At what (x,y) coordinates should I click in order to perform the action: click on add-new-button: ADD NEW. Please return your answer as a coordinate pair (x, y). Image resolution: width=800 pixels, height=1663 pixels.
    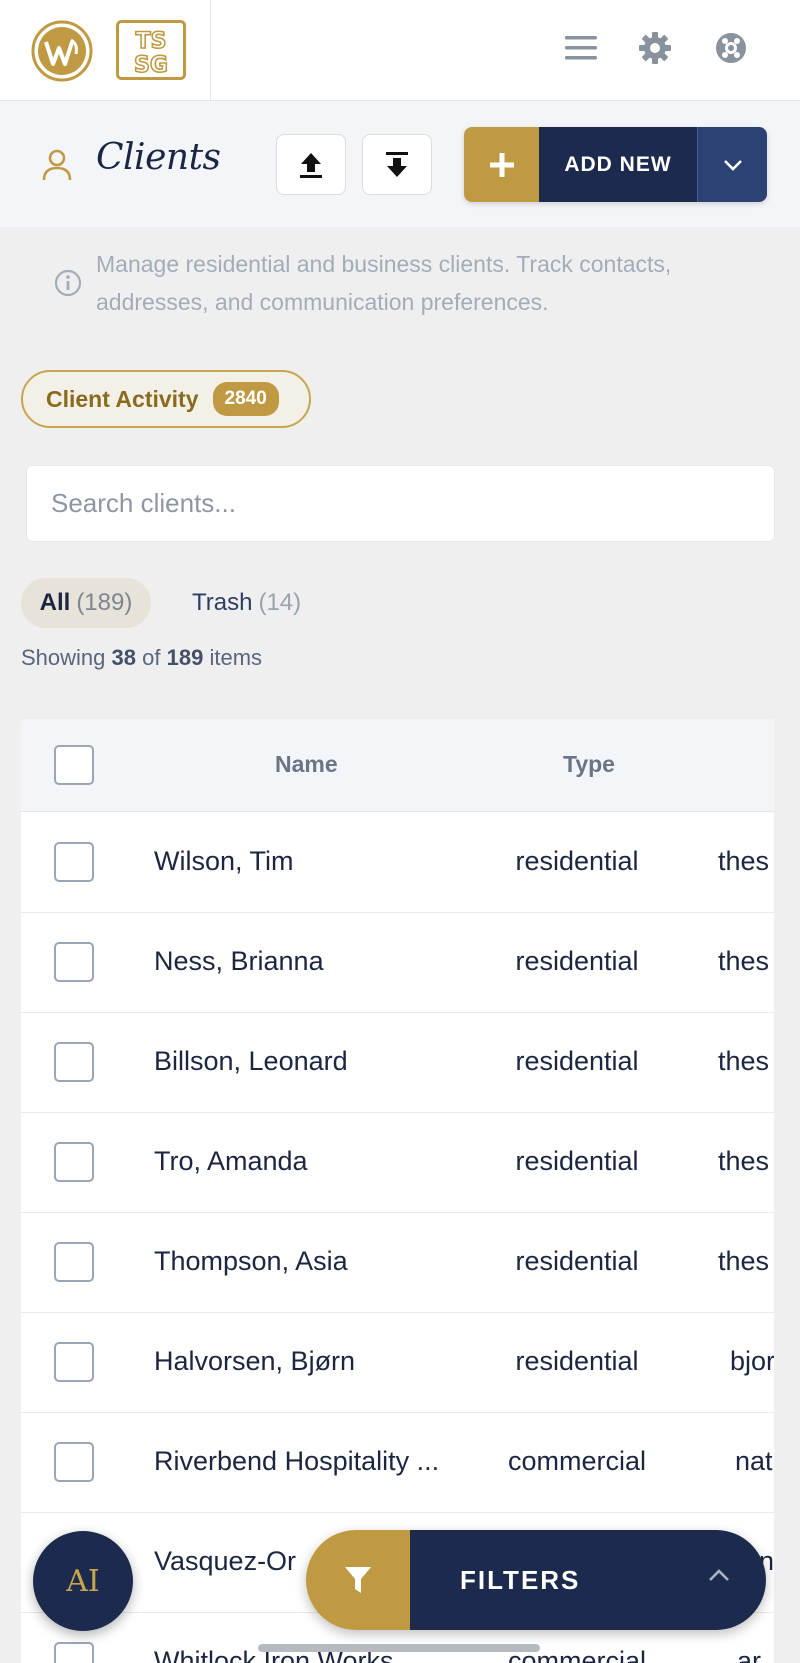
    Looking at the image, I should click on (618, 164).